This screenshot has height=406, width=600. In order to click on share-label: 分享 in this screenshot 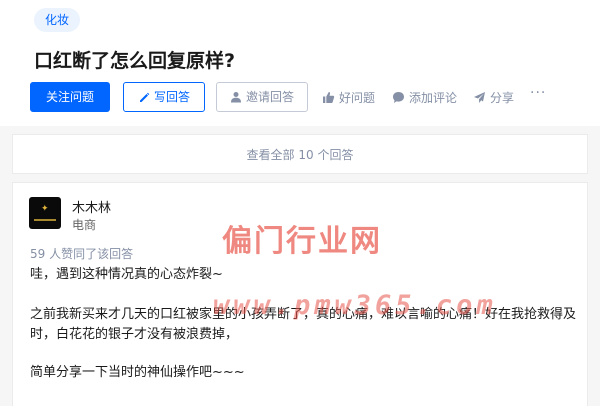, I will do `click(502, 98)`.